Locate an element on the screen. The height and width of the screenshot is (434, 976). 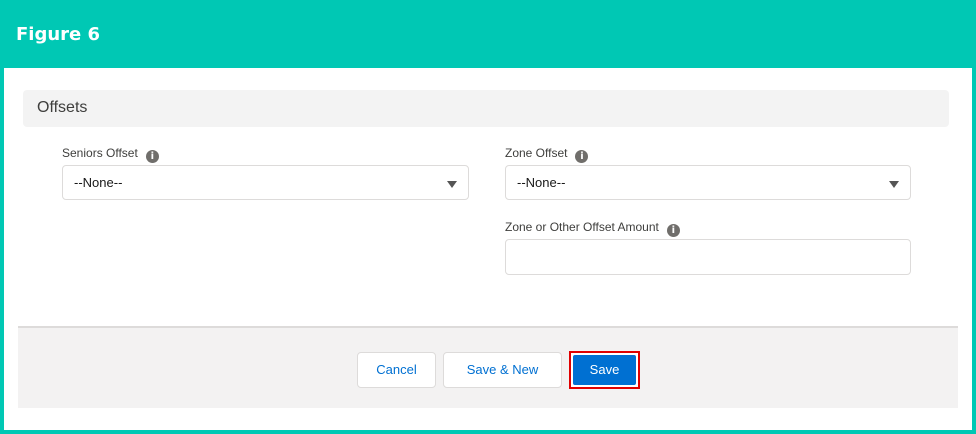
zone-other-amount-label: Zone or Other Offset Amount i is located at coordinates (592, 228).